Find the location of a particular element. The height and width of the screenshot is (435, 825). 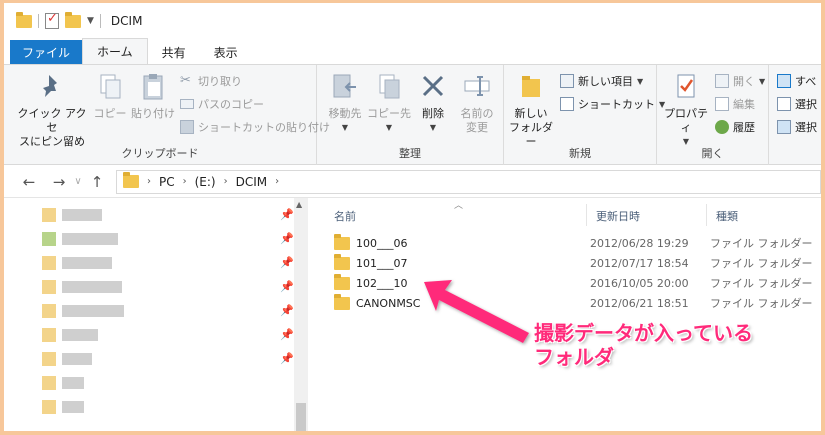

tab-view: 表示 is located at coordinates (226, 52).